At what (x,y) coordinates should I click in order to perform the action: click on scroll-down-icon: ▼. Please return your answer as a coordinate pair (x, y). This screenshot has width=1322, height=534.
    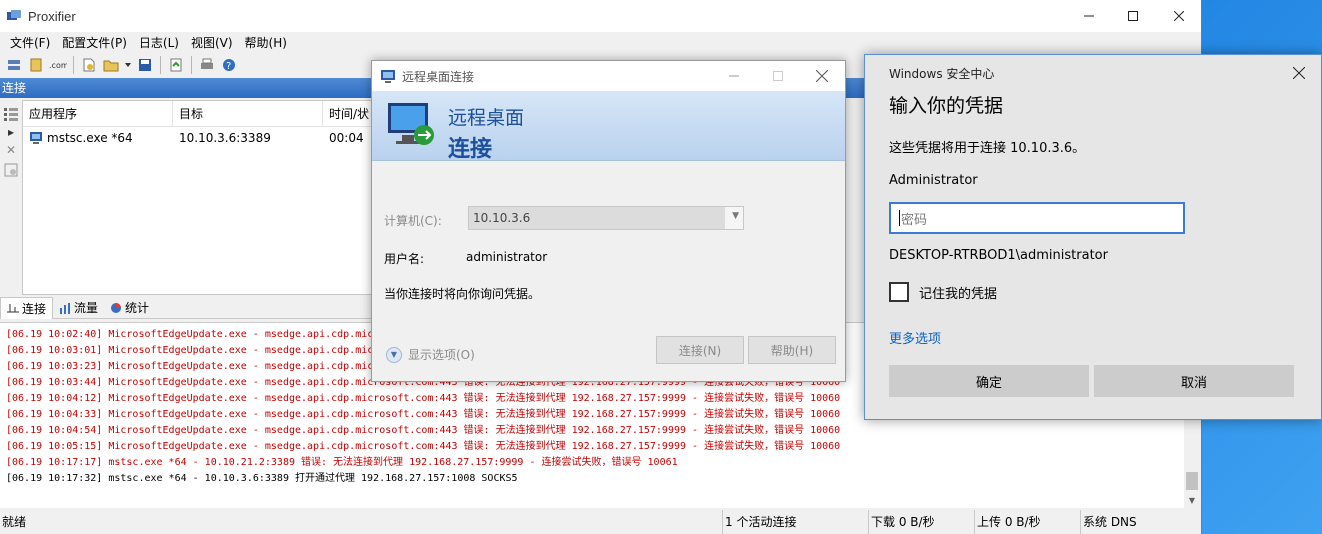
    Looking at the image, I should click on (1192, 501).